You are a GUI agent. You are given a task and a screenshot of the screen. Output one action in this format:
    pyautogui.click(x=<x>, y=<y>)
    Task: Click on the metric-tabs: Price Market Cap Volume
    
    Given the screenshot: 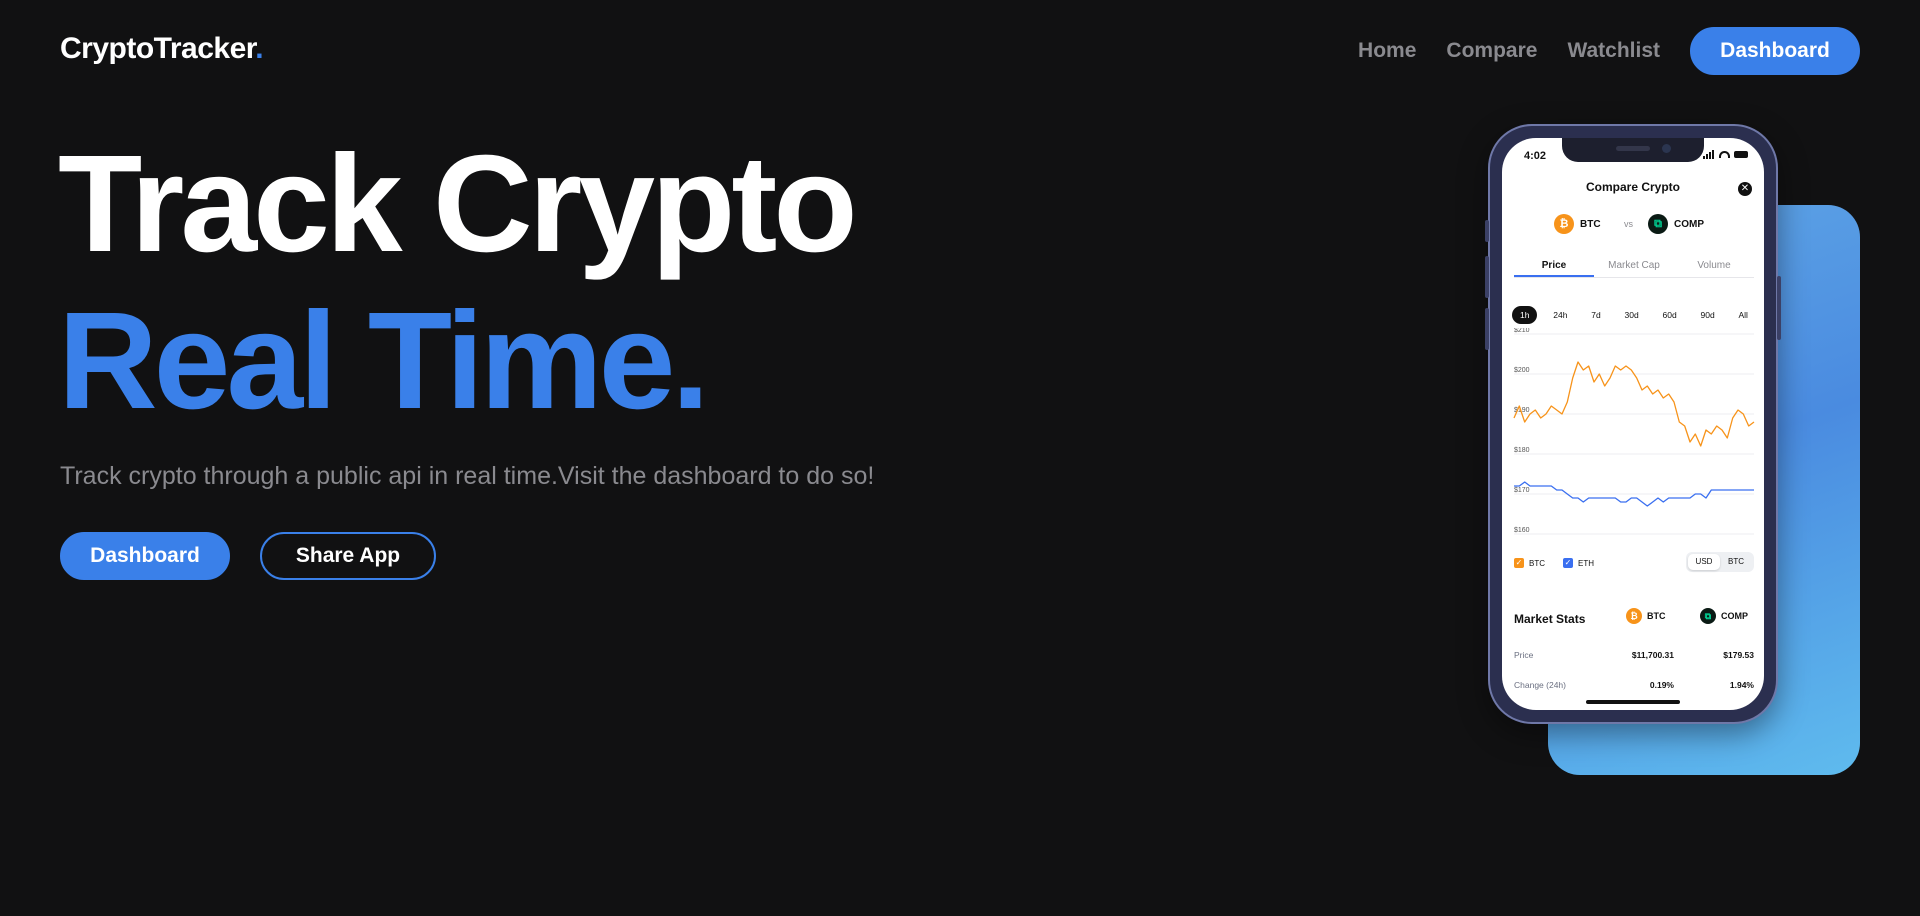 What is the action you would take?
    pyautogui.click(x=1634, y=269)
    